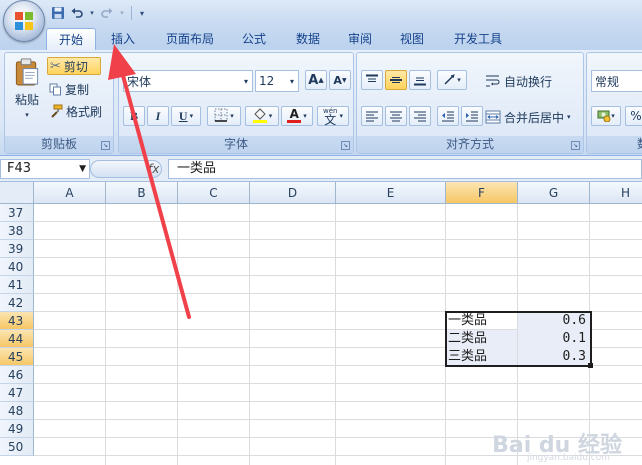  What do you see at coordinates (158, 116) in the screenshot?
I see `italic-button: I` at bounding box center [158, 116].